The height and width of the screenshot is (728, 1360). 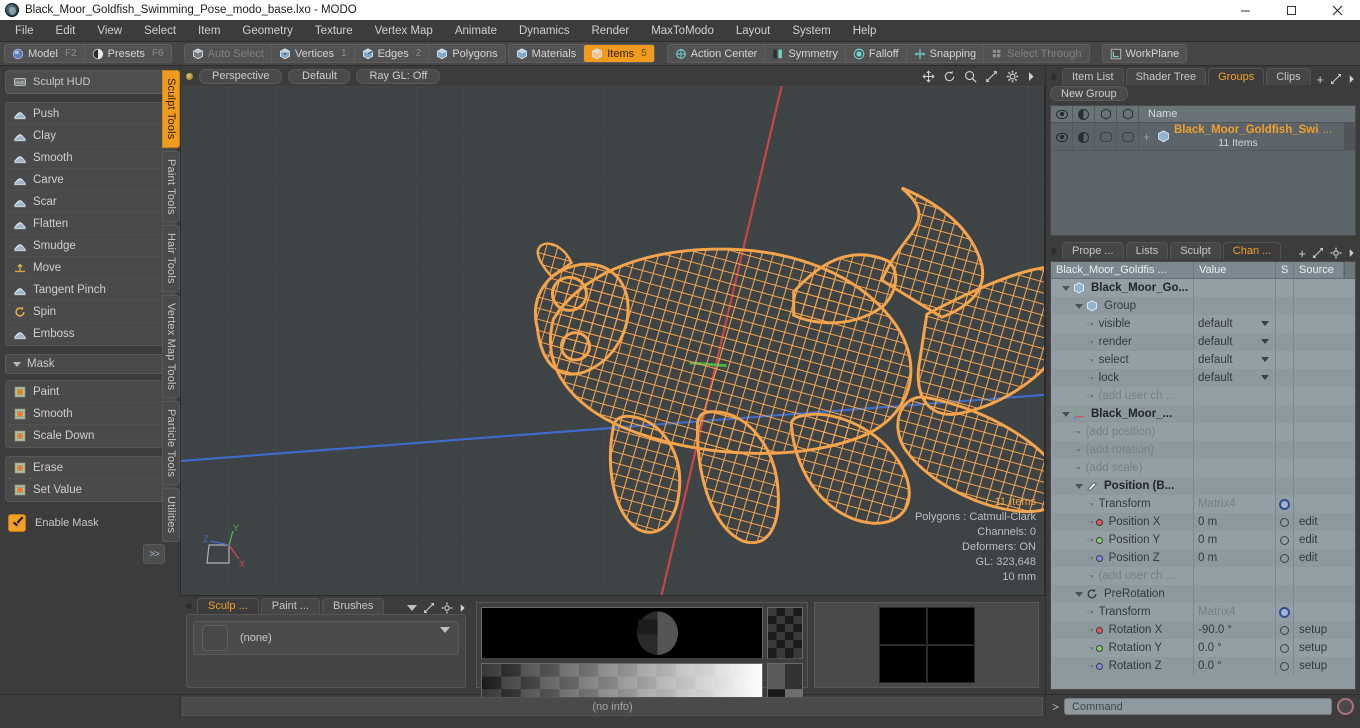 What do you see at coordinates (1349, 270) in the screenshot?
I see `channels-scrollbar` at bounding box center [1349, 270].